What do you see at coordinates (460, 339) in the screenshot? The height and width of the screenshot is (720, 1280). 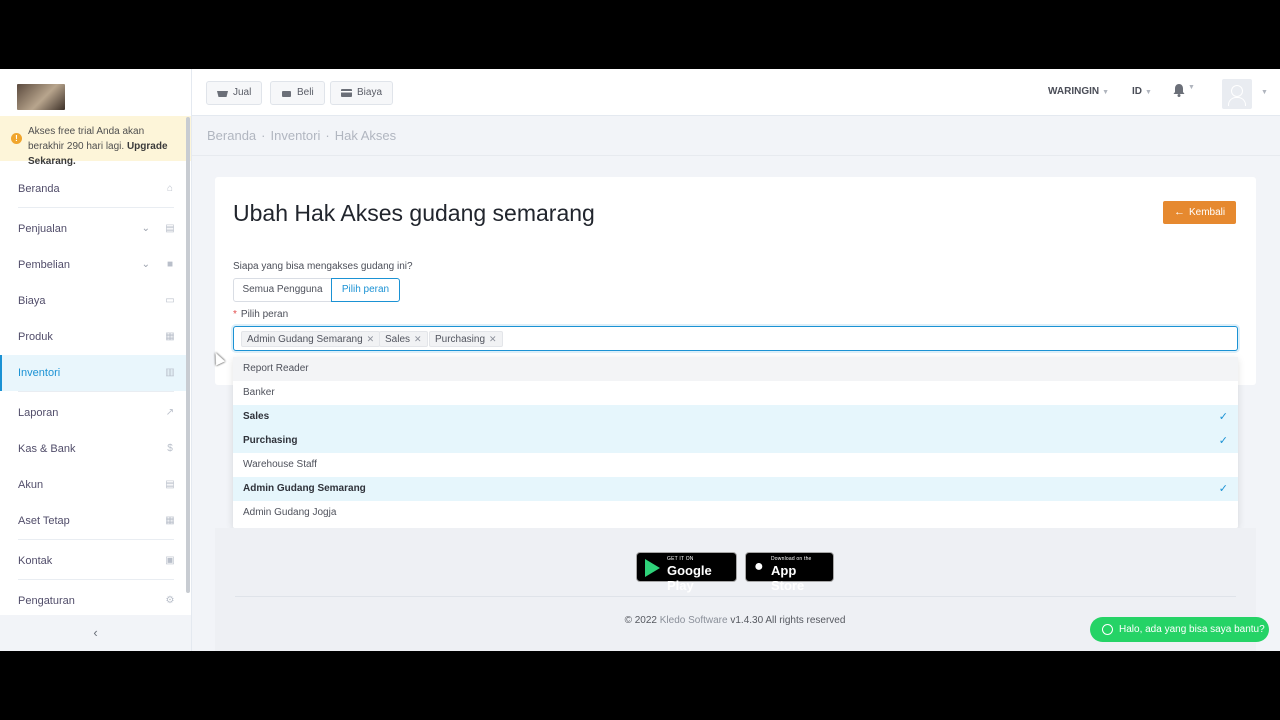 I see `role-tag-label: Purchasing` at bounding box center [460, 339].